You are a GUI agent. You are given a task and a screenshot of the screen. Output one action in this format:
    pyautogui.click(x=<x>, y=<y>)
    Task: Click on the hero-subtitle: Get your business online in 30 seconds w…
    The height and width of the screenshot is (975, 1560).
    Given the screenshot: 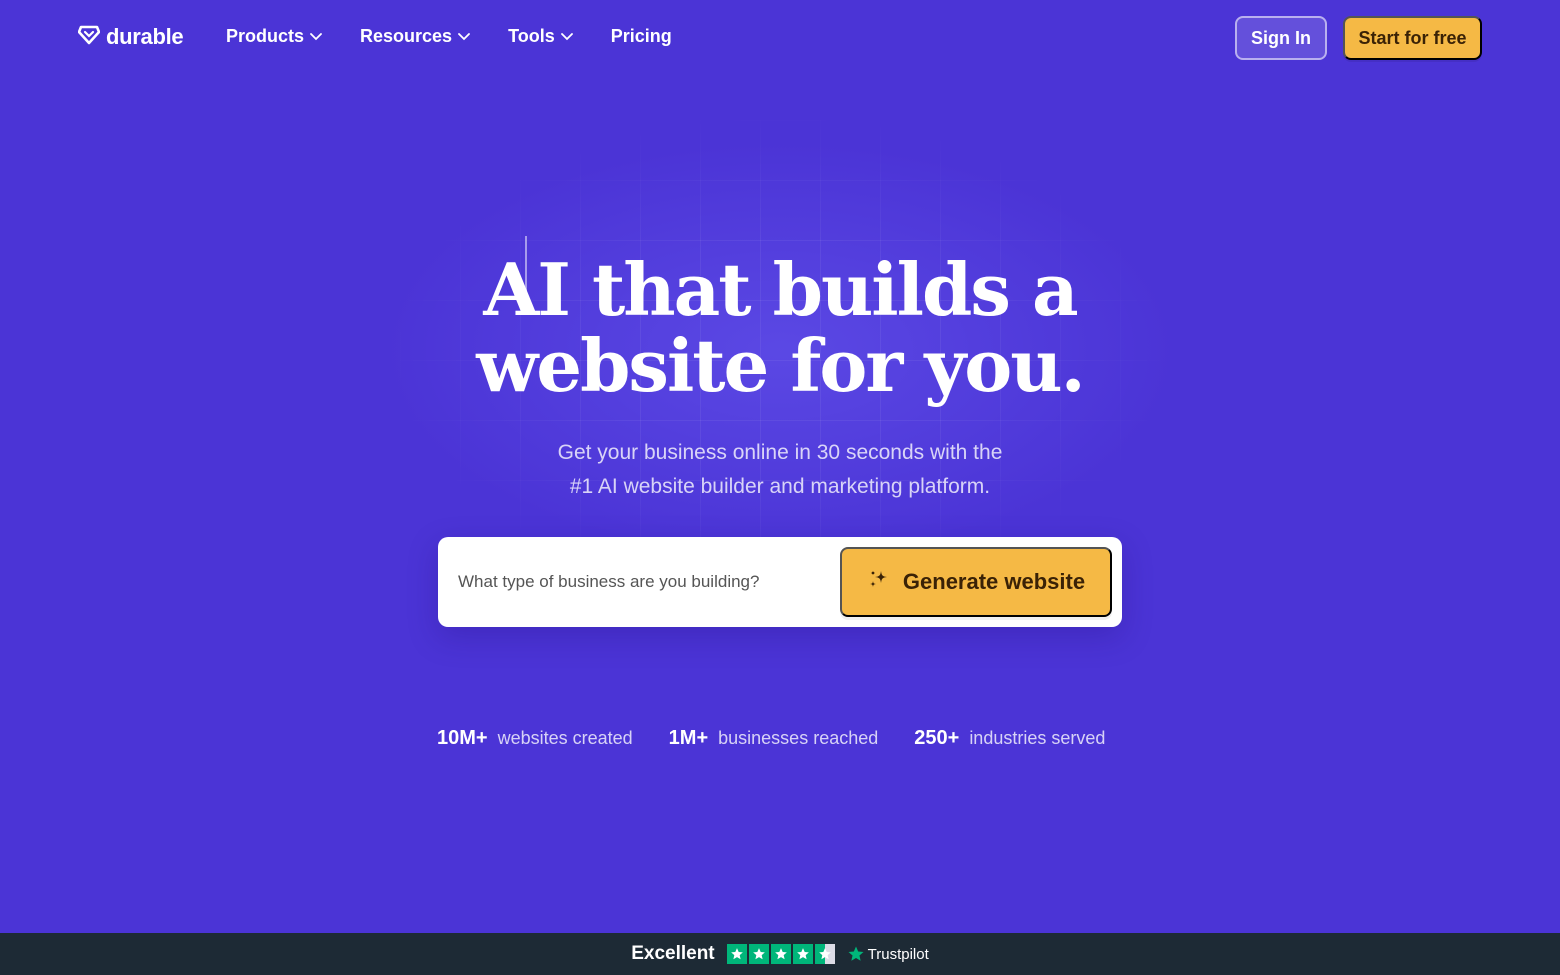 What is the action you would take?
    pyautogui.click(x=780, y=470)
    